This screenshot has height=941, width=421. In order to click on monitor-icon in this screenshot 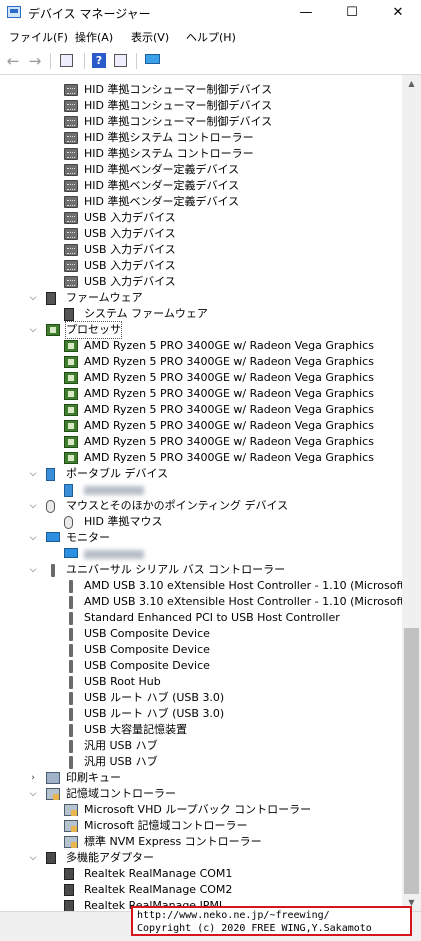, I will do `click(71, 553)`.